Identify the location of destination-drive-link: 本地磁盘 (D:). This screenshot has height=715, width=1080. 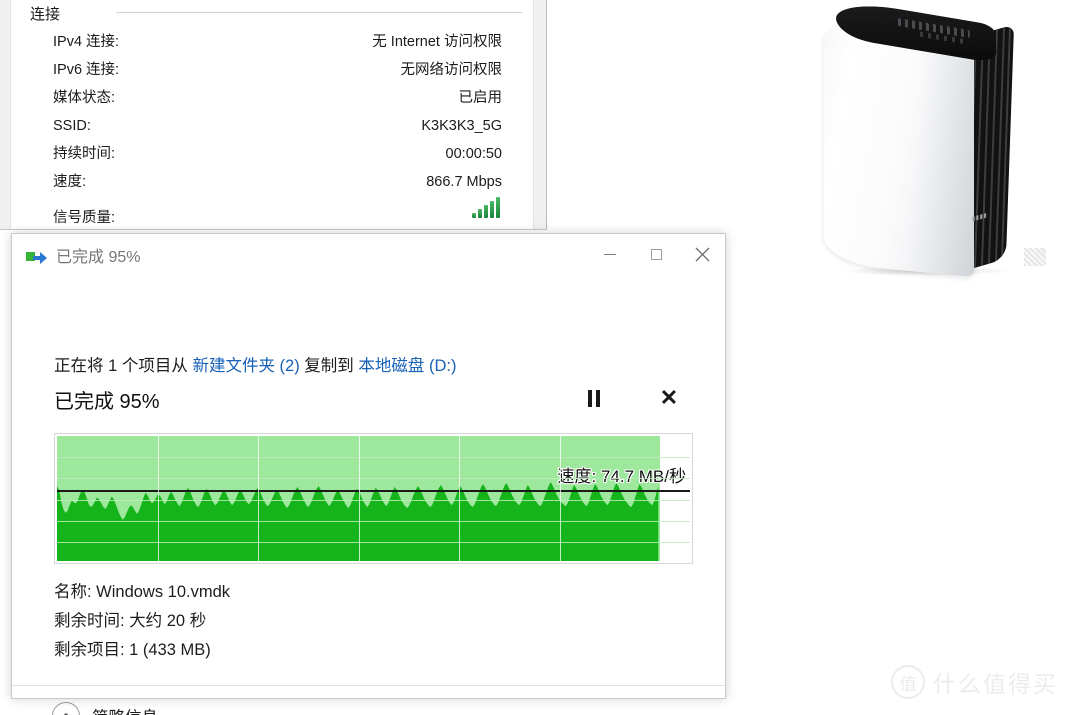
(407, 366).